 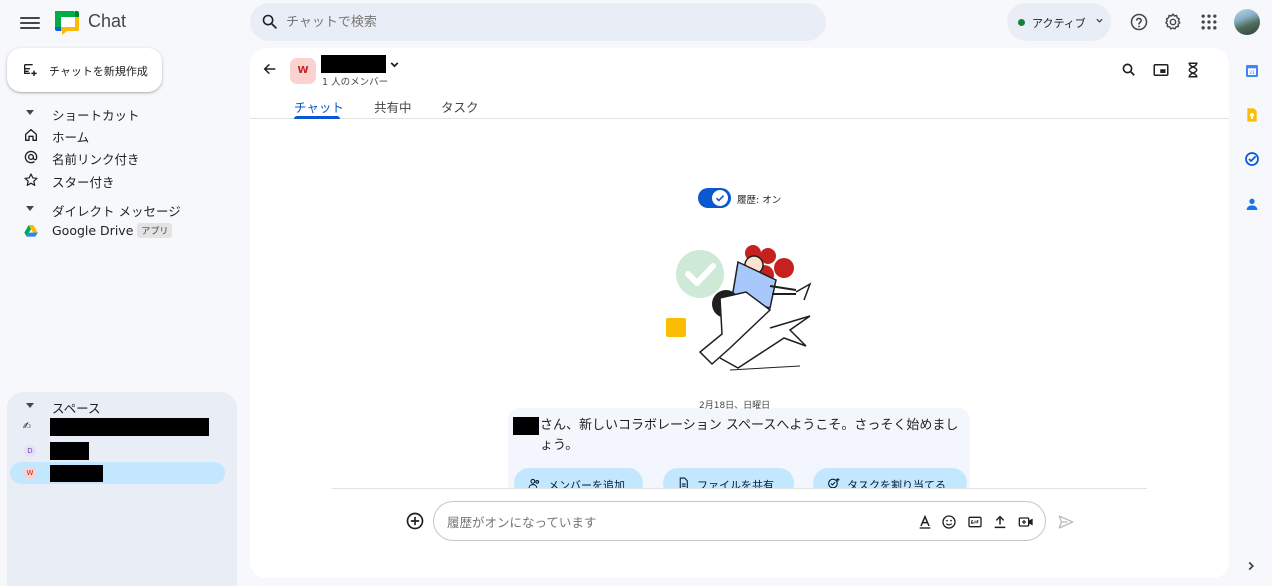 I want to click on apps-grid-icon, so click(x=1209, y=22).